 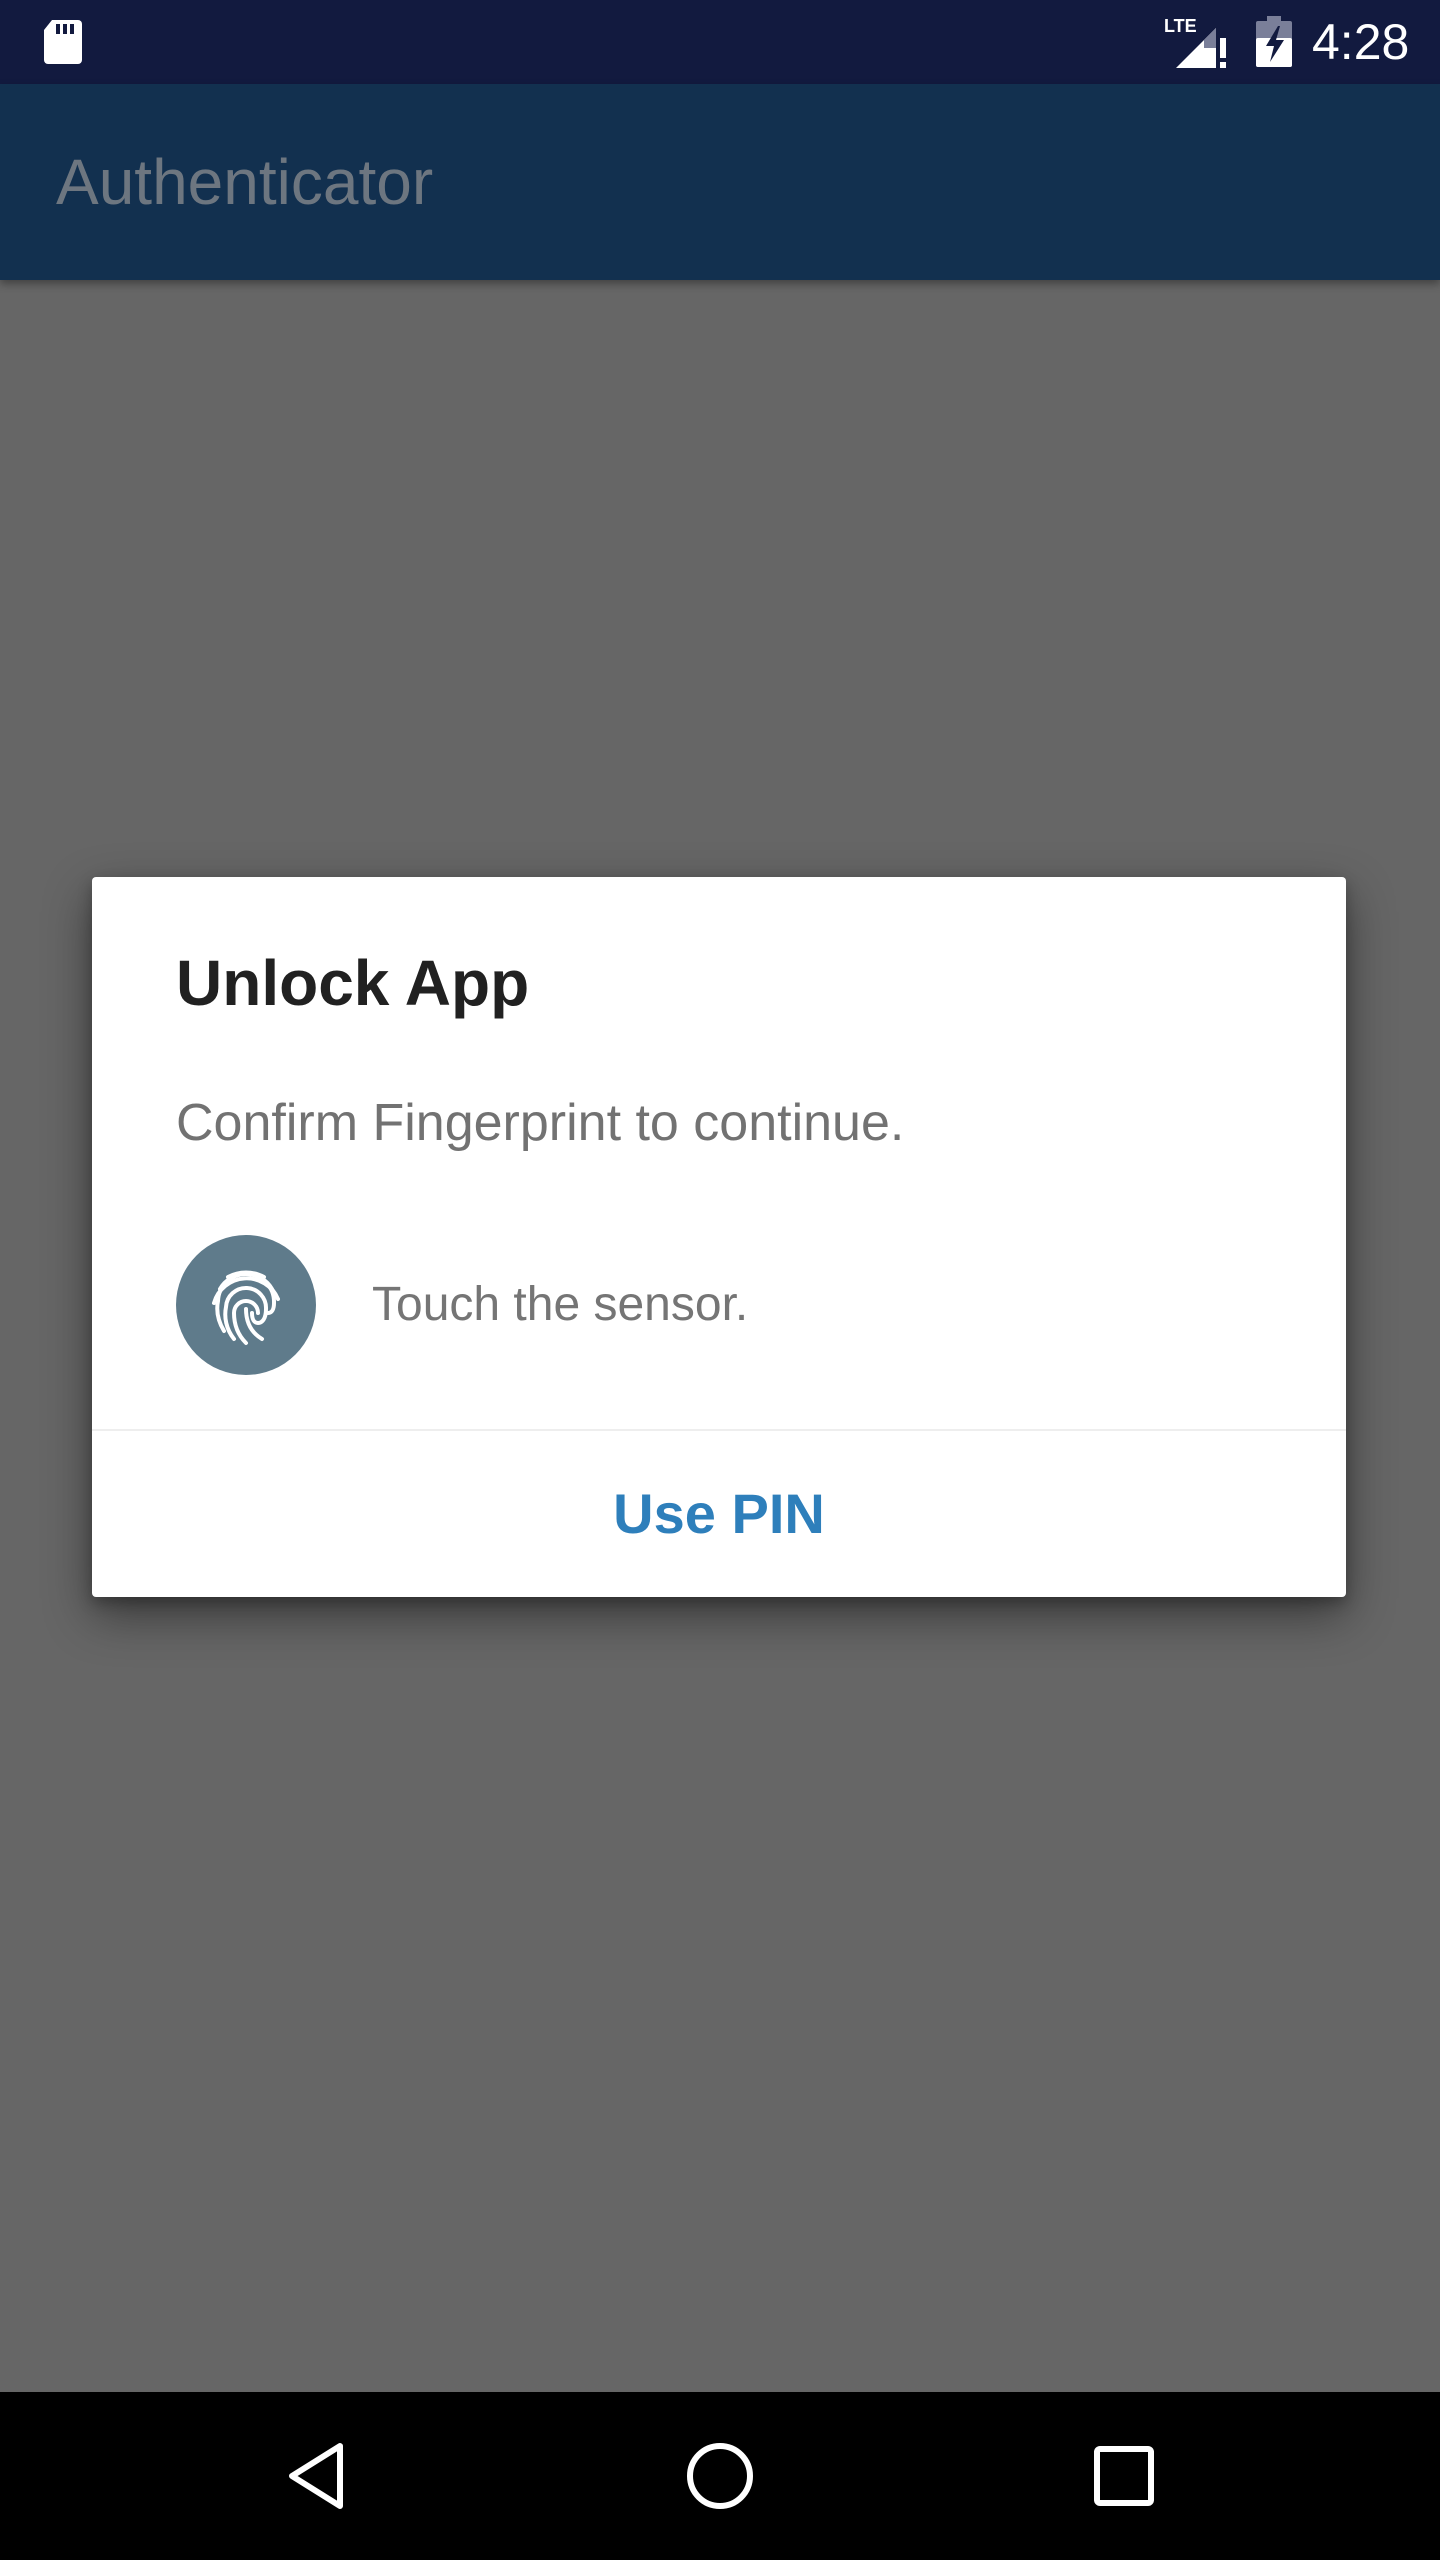 What do you see at coordinates (720, 182) in the screenshot?
I see `app-bar: Authenticator` at bounding box center [720, 182].